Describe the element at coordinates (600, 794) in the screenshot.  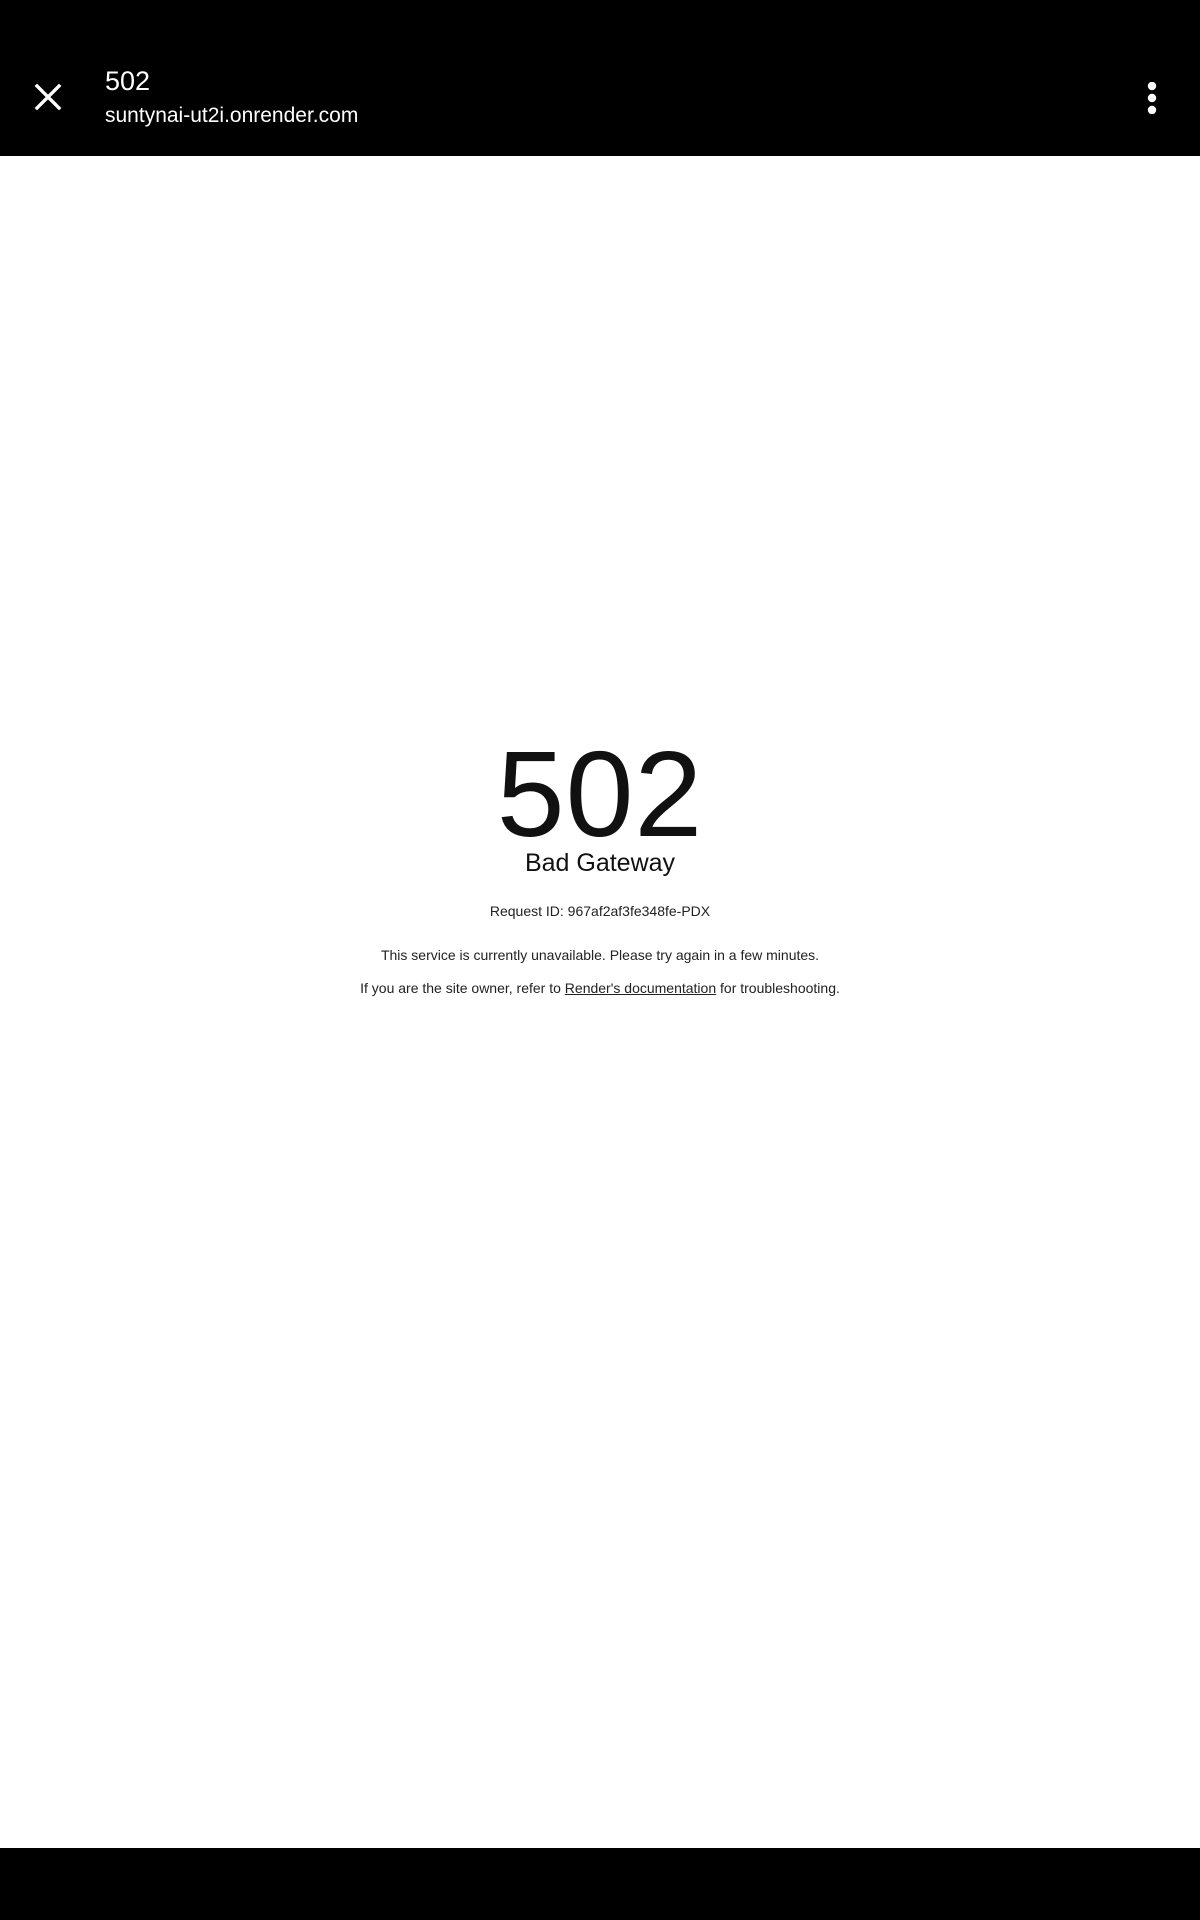
I see `error-code: 502` at that location.